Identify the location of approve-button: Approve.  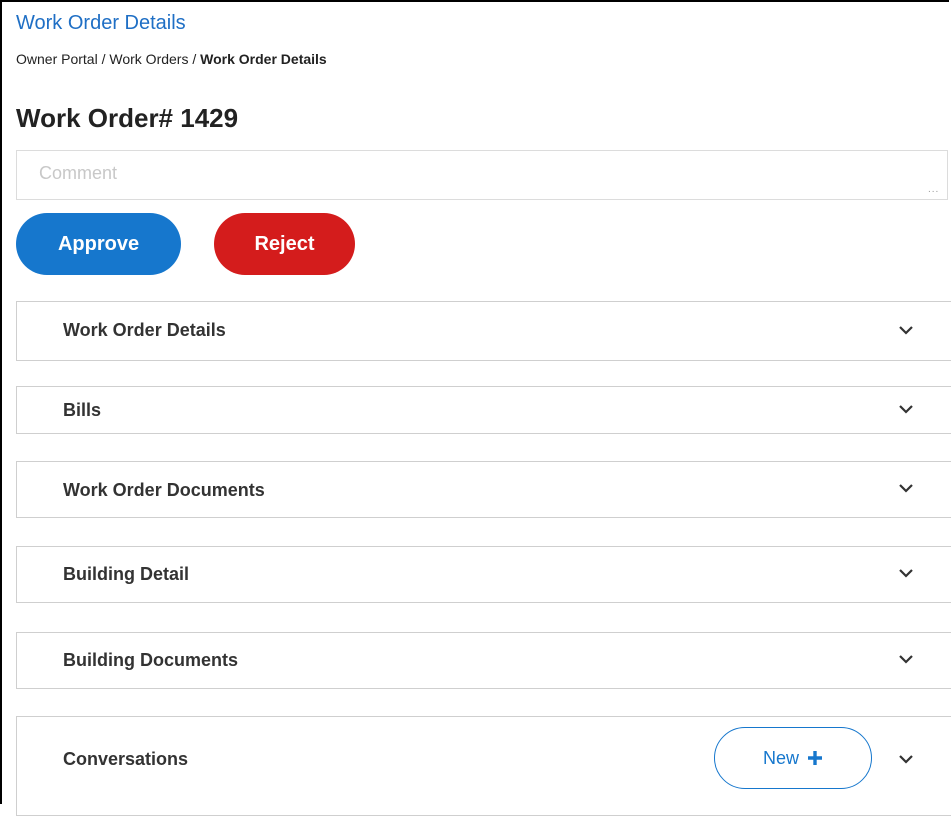
(98, 244).